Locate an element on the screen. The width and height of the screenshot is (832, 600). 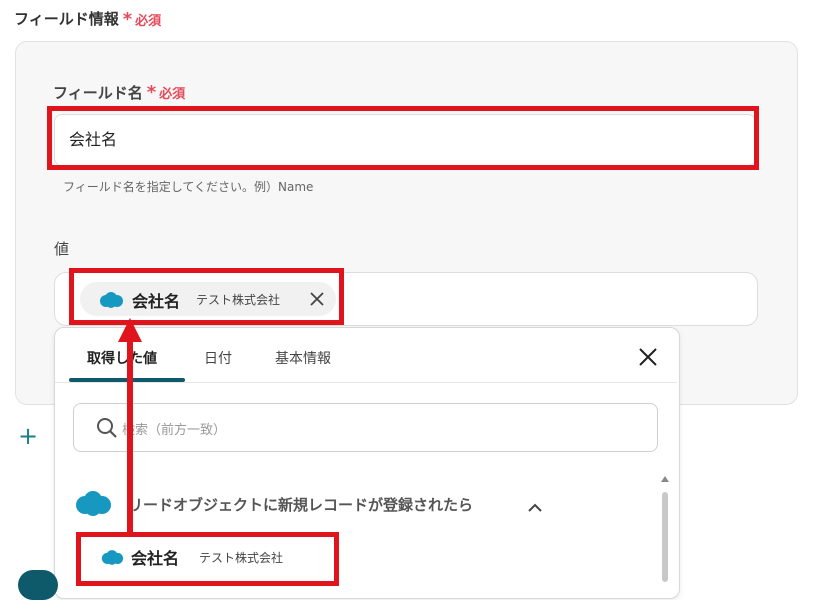
close-icon is located at coordinates (648, 359).